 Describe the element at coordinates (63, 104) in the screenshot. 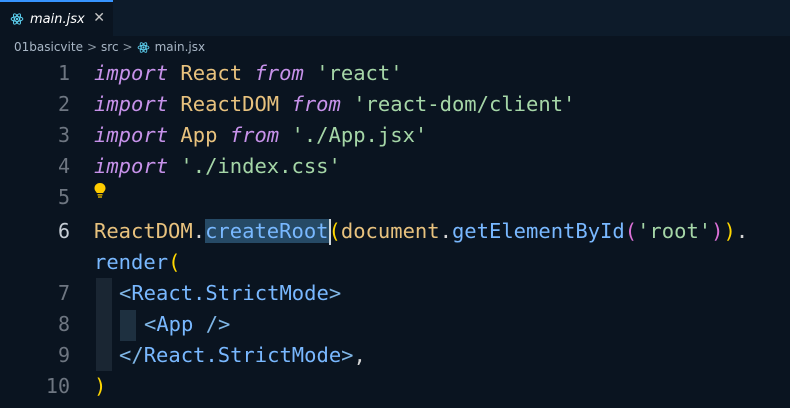

I see `line-number: 2` at that location.